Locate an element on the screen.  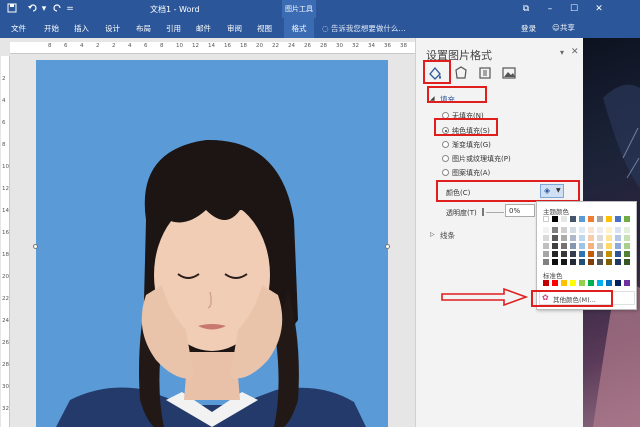
picture-icon is located at coordinates (509, 73).